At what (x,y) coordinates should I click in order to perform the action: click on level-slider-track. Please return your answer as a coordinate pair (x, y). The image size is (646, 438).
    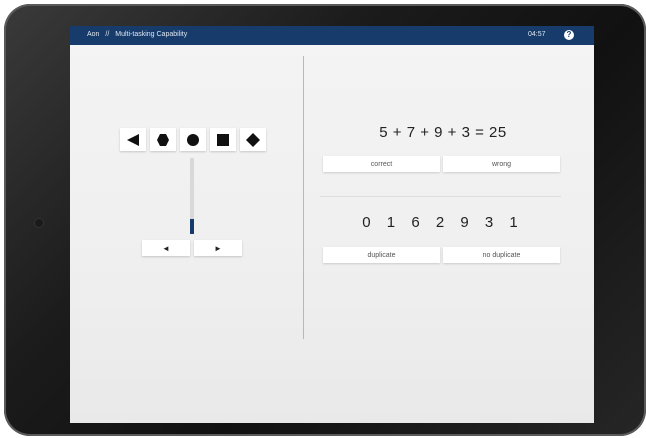
    Looking at the image, I should click on (192, 196).